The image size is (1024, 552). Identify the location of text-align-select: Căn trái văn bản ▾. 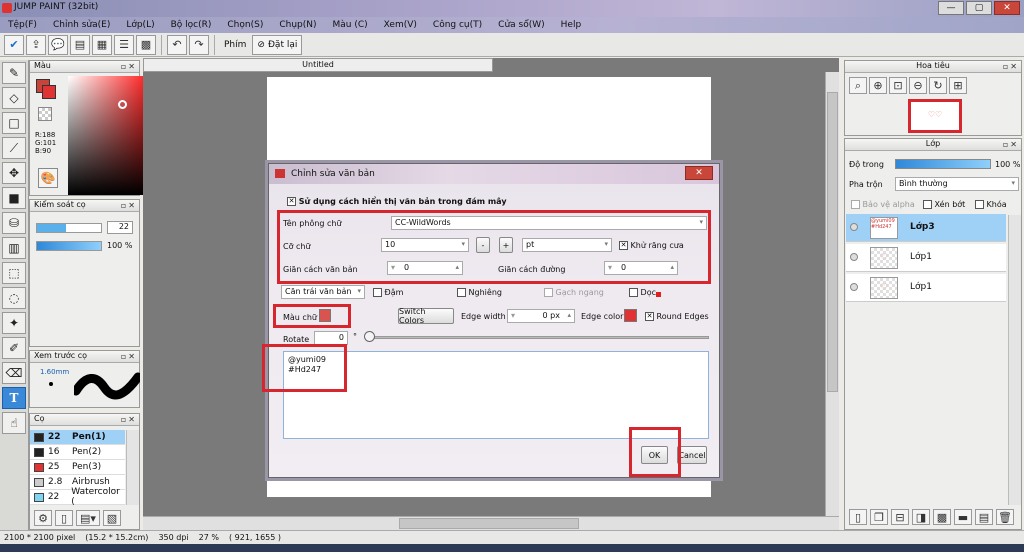
(323, 292).